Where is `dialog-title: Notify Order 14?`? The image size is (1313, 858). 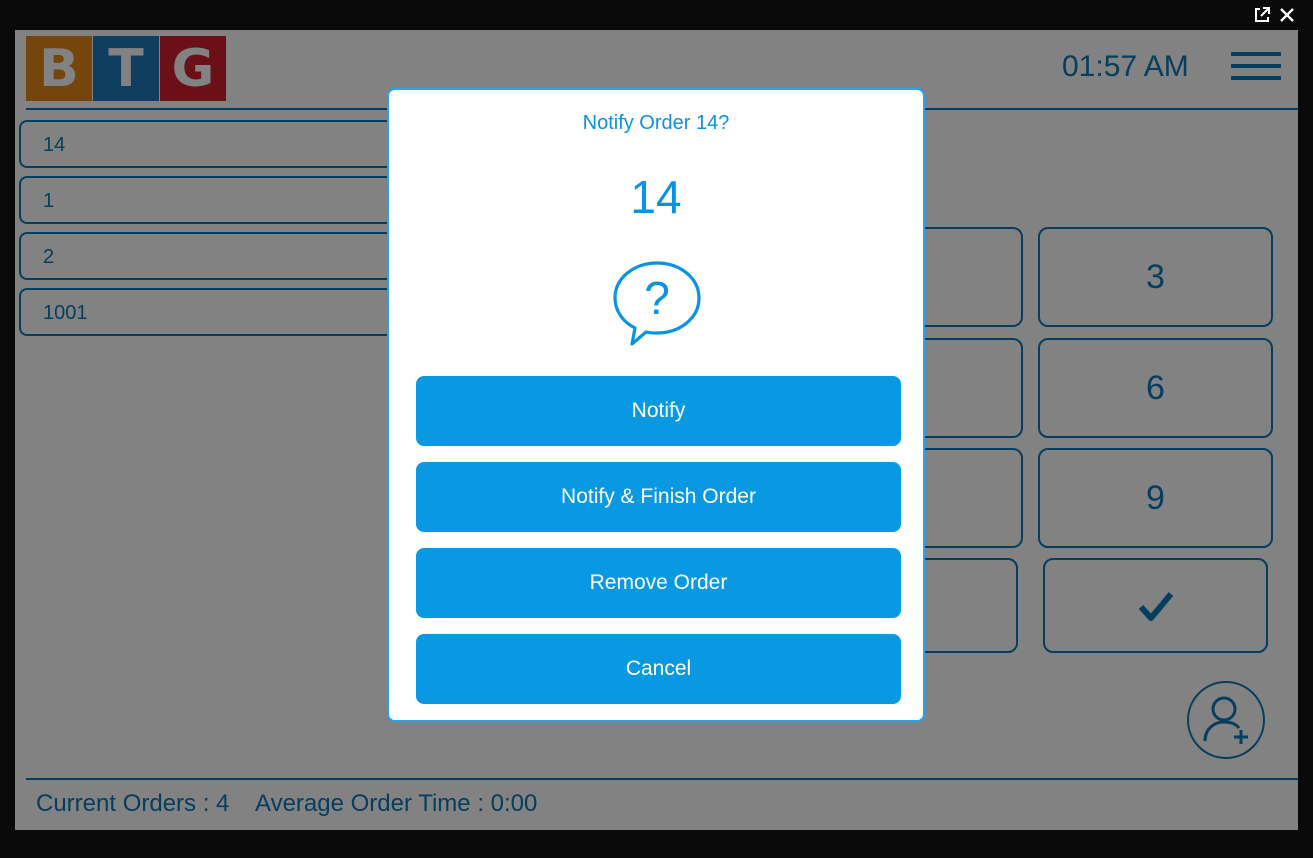 dialog-title: Notify Order 14? is located at coordinates (656, 123).